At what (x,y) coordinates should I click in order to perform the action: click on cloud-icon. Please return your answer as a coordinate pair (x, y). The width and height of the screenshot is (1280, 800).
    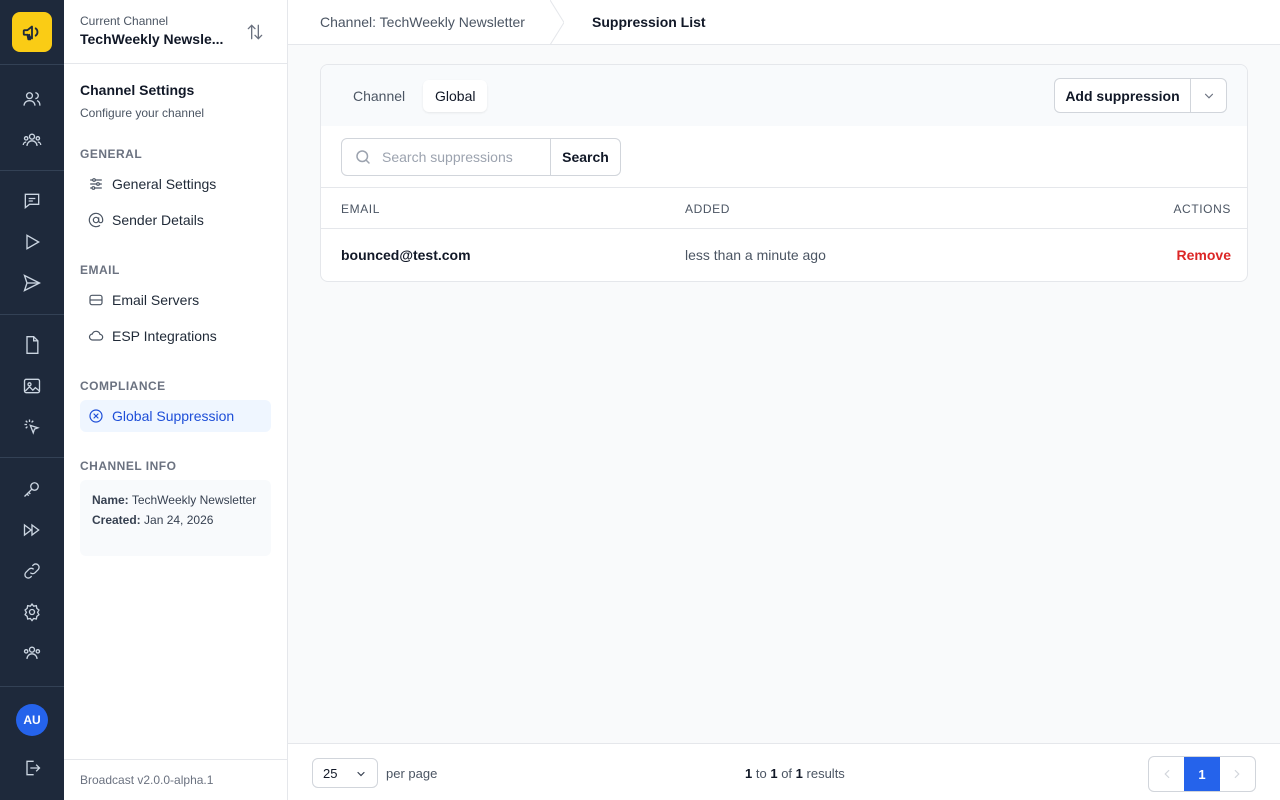
    Looking at the image, I should click on (96, 335).